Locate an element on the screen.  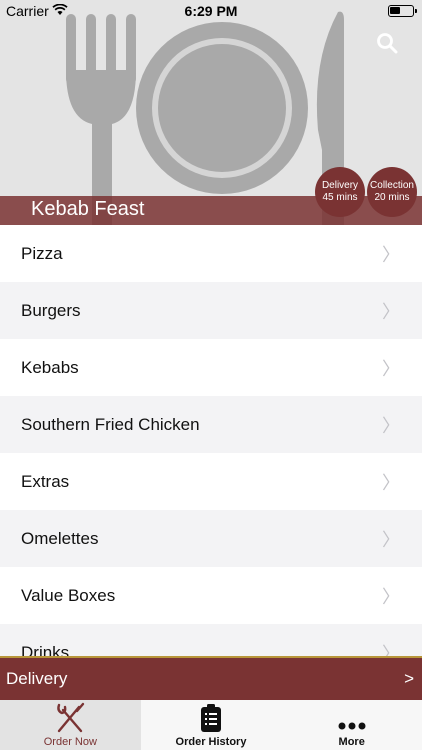
tab-label: Order History is located at coordinates (211, 742).